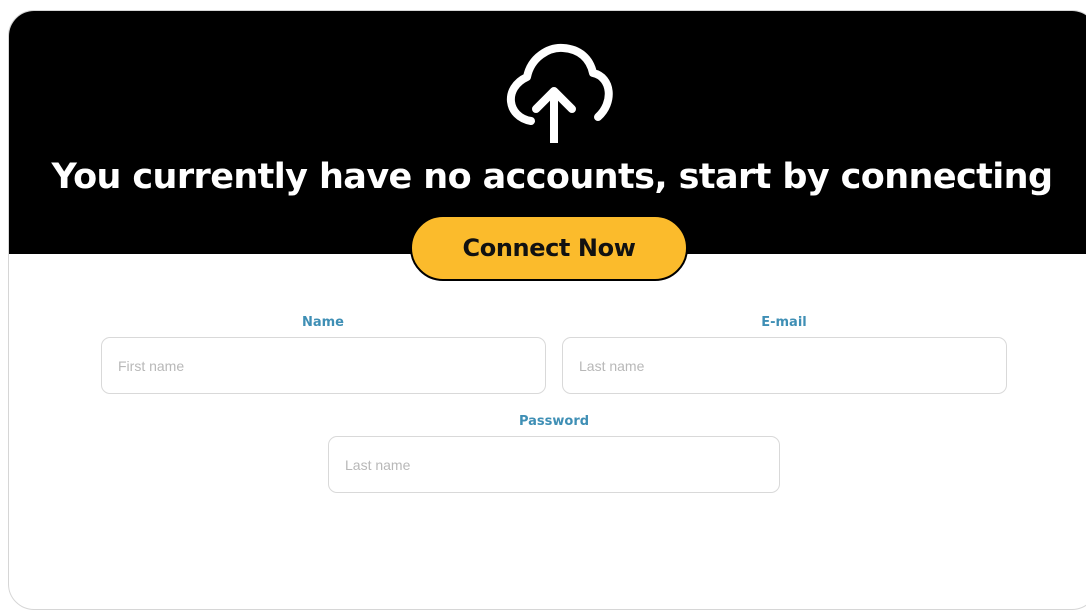  Describe the element at coordinates (322, 322) in the screenshot. I see `name-label: Name` at that location.